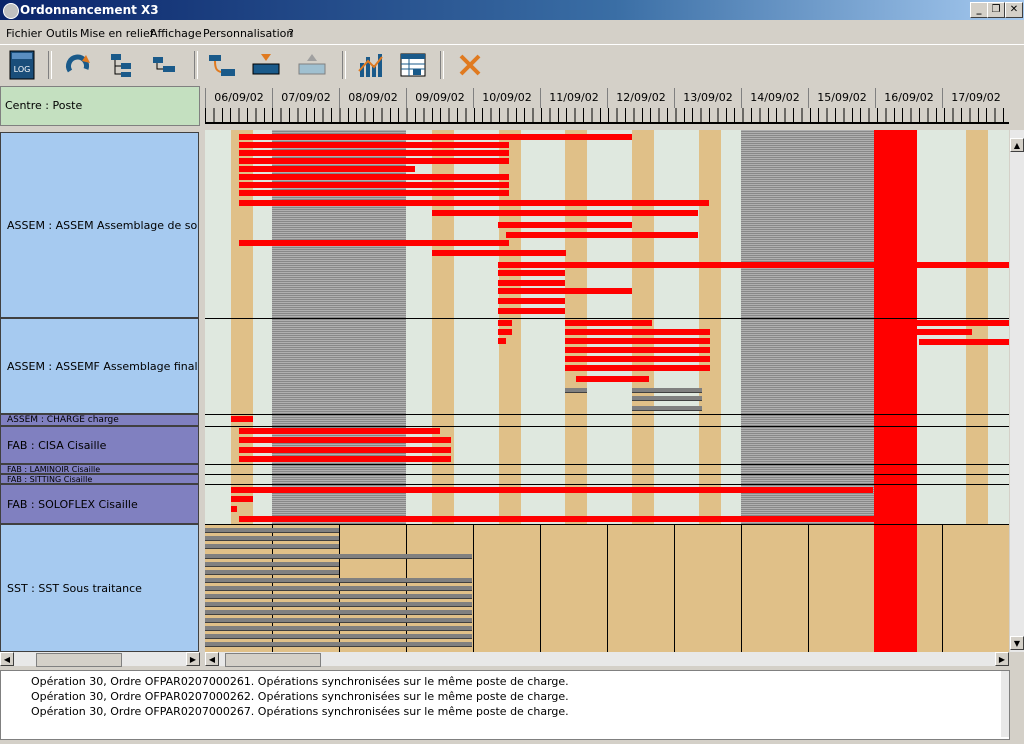  Describe the element at coordinates (1017, 391) in the screenshot. I see `vertical-scrollbar: ▲ ▼` at that location.